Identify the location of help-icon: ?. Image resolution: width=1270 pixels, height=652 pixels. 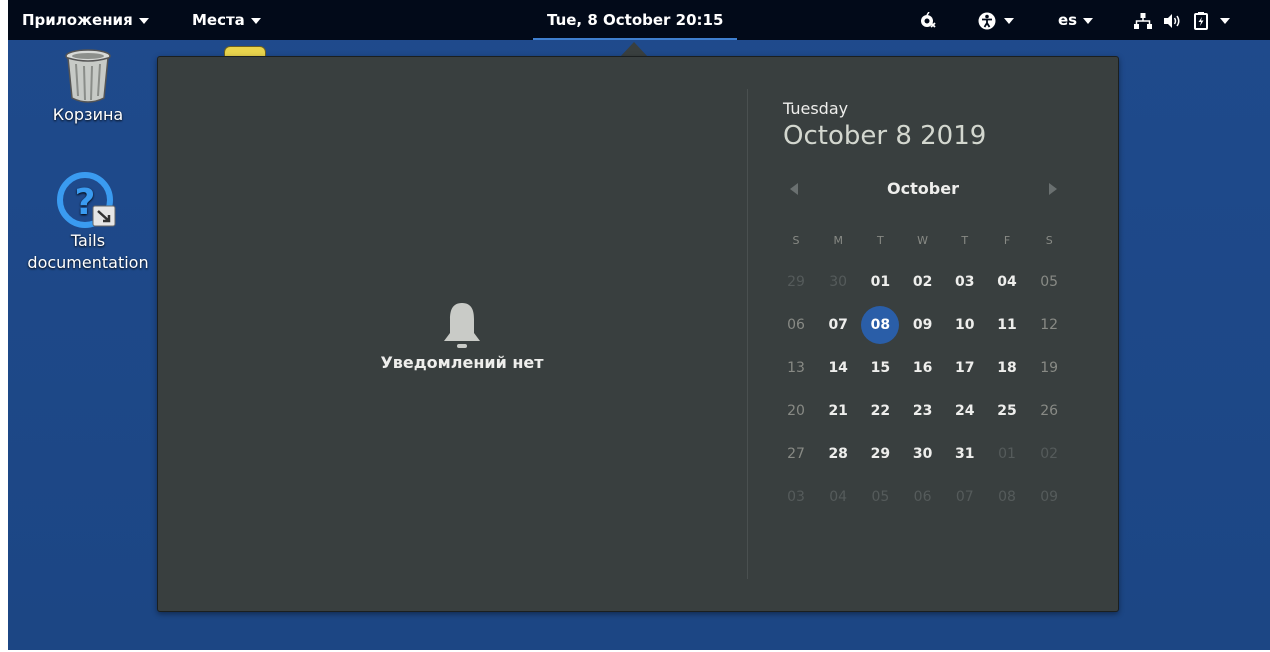
(86, 200).